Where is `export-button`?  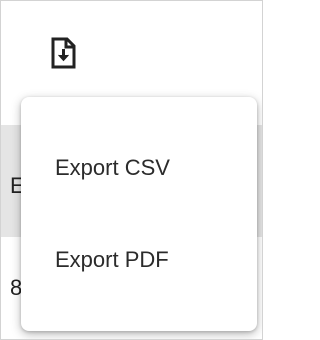 export-button is located at coordinates (63, 53).